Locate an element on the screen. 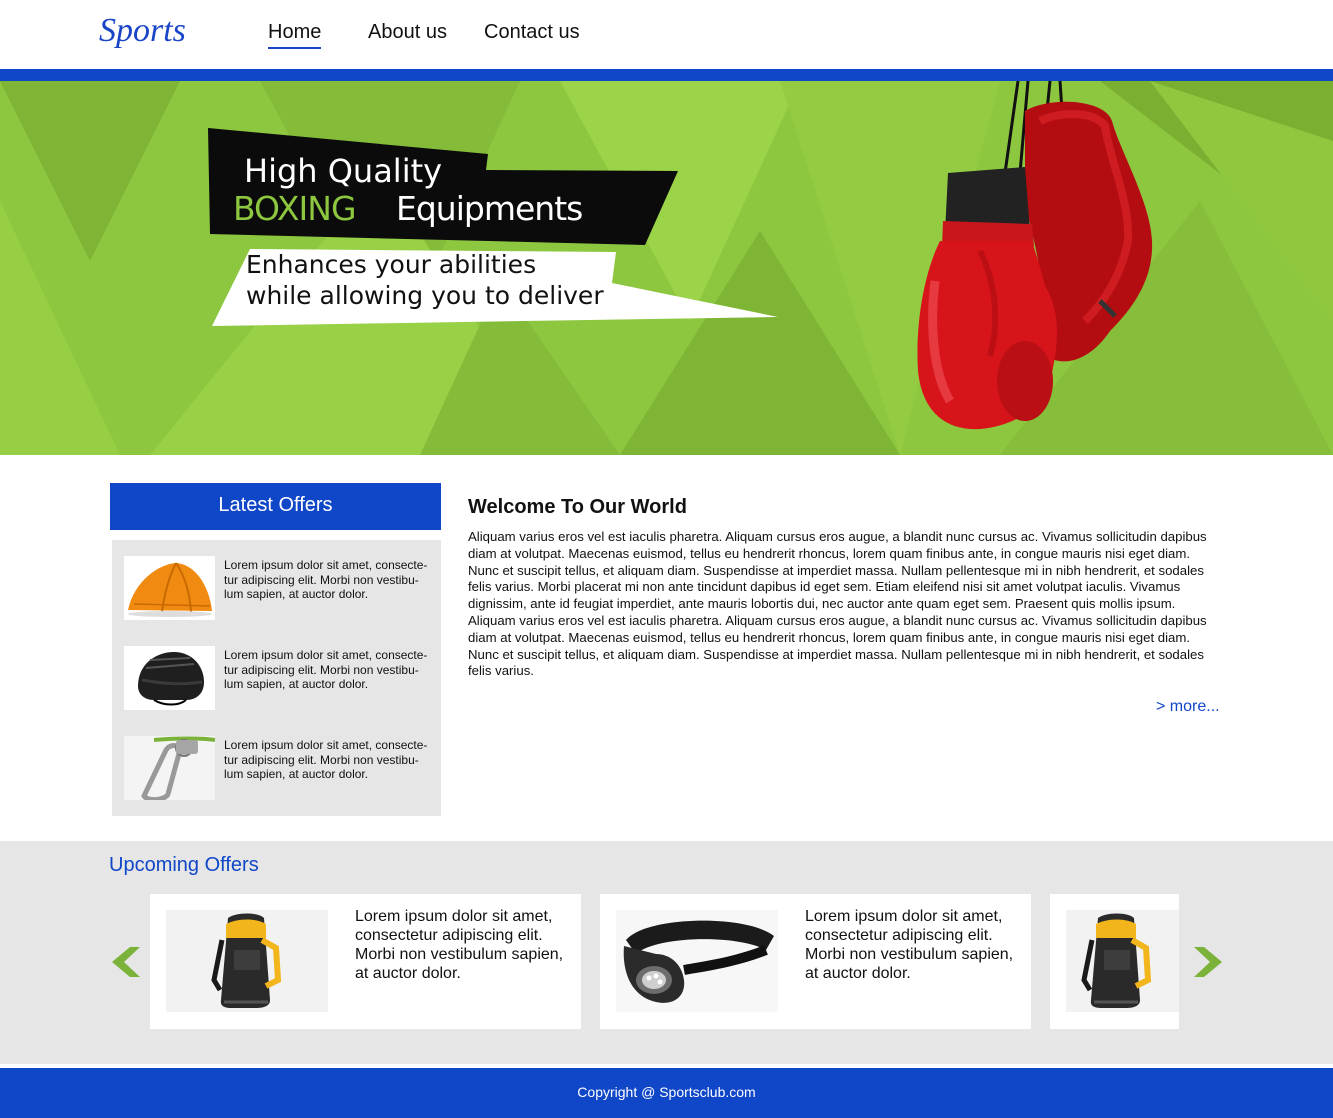 The height and width of the screenshot is (1118, 1333). hero-tagline-line2: while allowing you to deliver is located at coordinates (425, 295).